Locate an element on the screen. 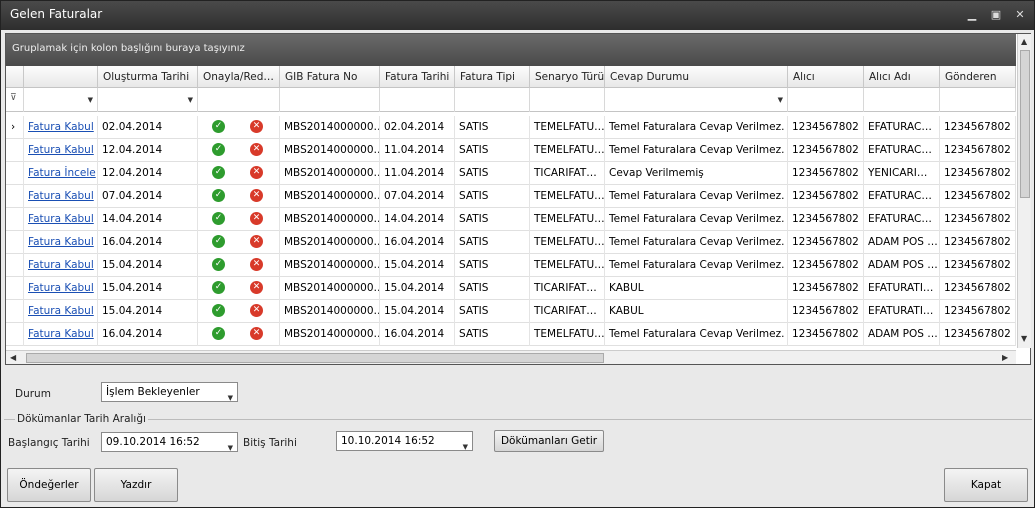 The width and height of the screenshot is (1035, 508). filter-cell-response: ▼ is located at coordinates (696, 100).